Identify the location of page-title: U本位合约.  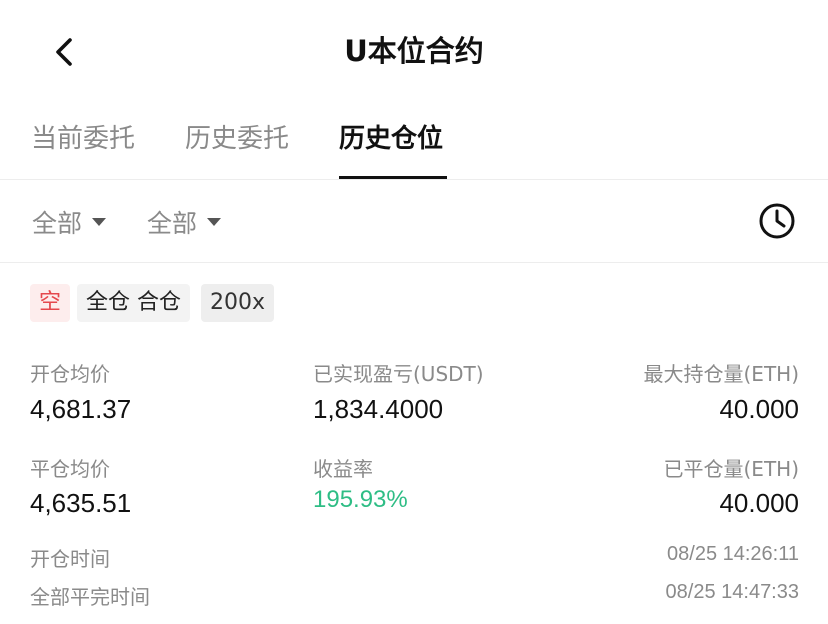
(414, 51).